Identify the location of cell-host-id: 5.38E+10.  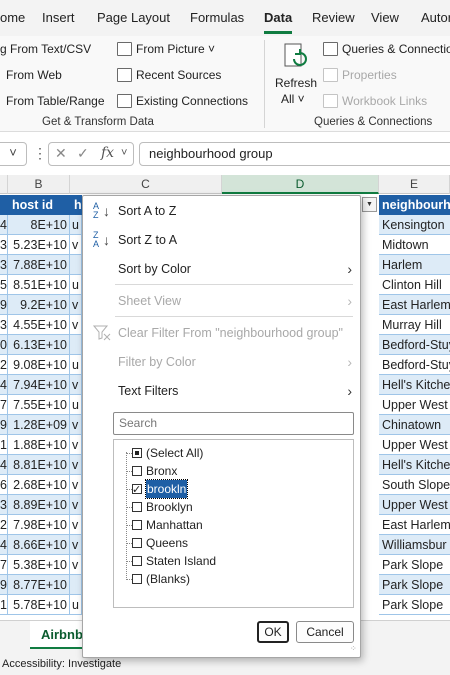
(39, 565).